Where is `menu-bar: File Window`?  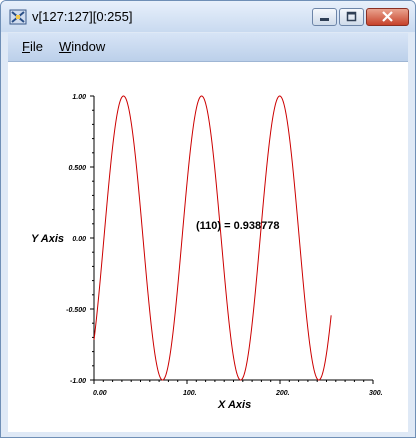
menu-bar: File Window is located at coordinates (208, 47).